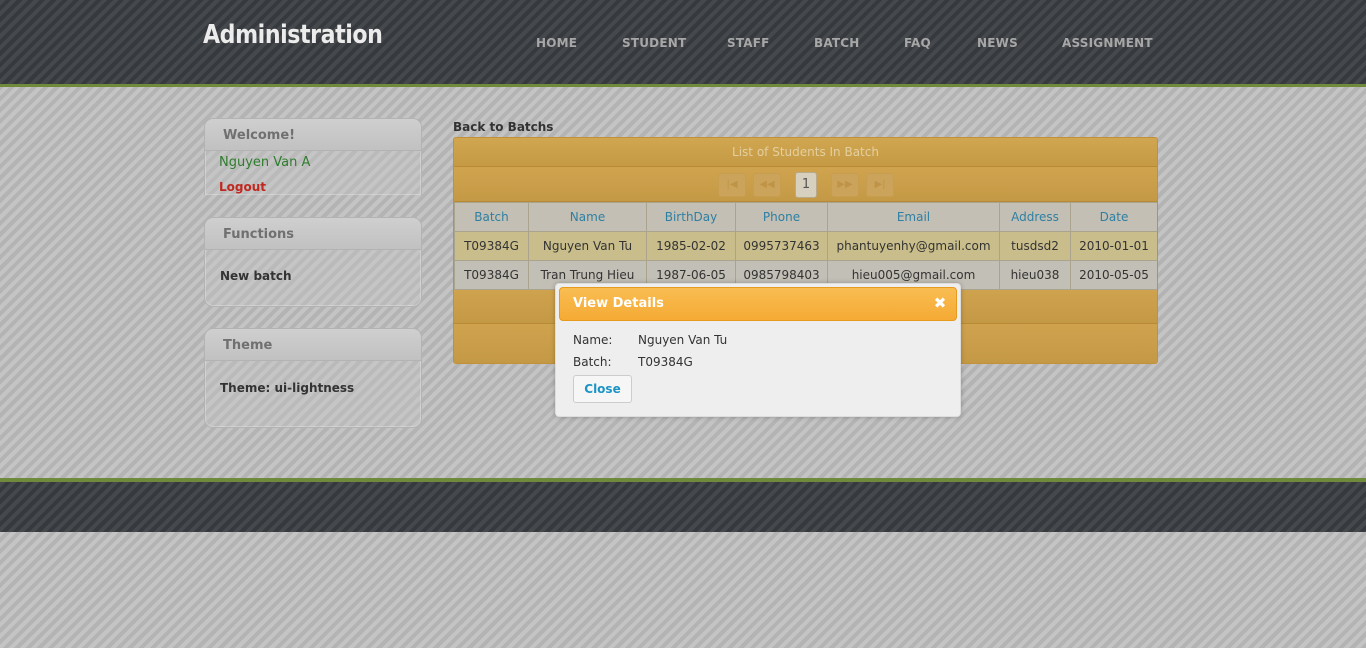 The width and height of the screenshot is (1366, 648). I want to click on name-label: Name:, so click(593, 340).